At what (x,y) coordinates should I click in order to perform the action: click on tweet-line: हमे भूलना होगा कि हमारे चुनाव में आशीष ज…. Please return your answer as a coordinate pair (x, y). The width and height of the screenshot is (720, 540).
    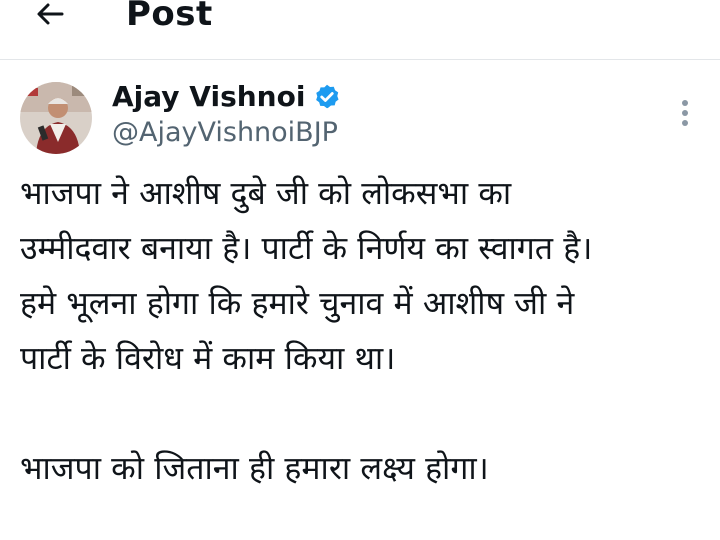
    Looking at the image, I should click on (297, 303).